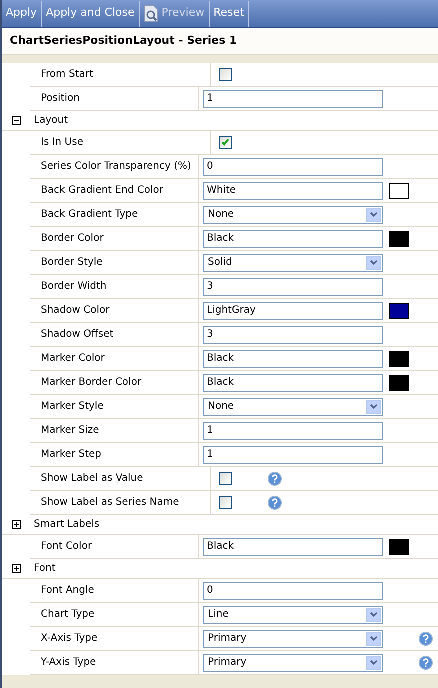 The image size is (438, 688). What do you see at coordinates (67, 591) in the screenshot?
I see `property-label: Font Angle` at bounding box center [67, 591].